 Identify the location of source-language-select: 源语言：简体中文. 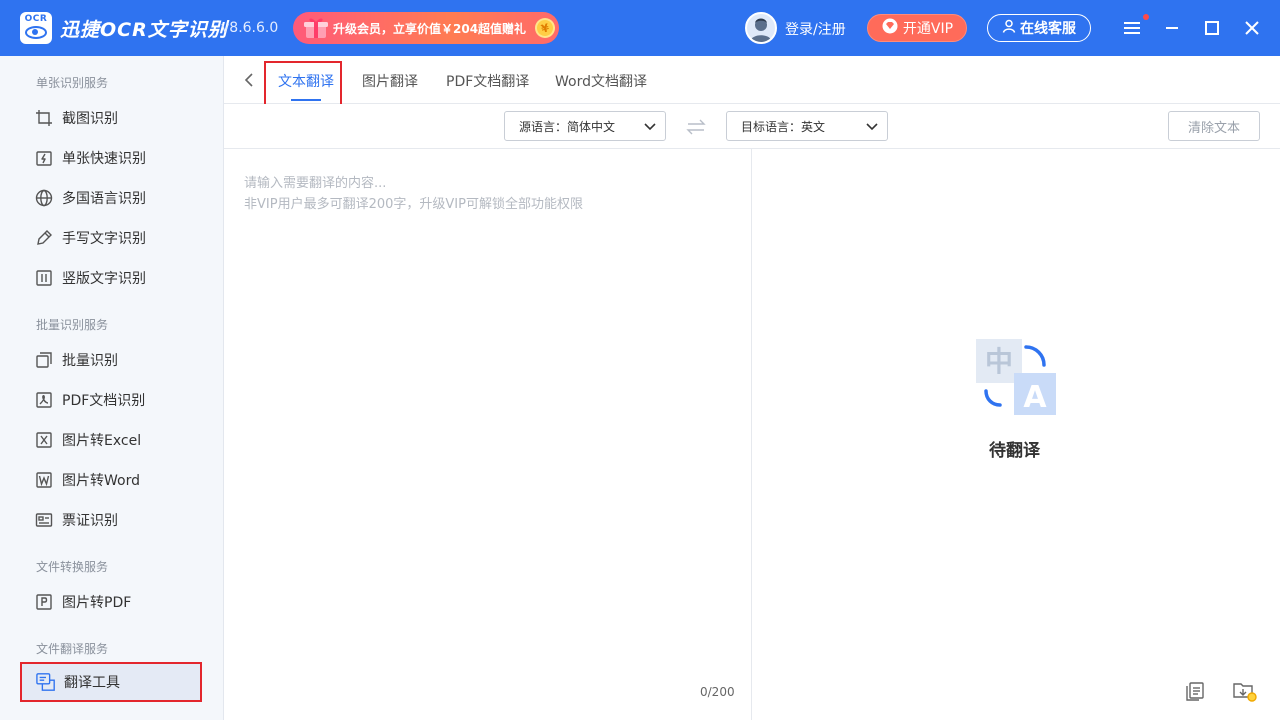
(585, 126).